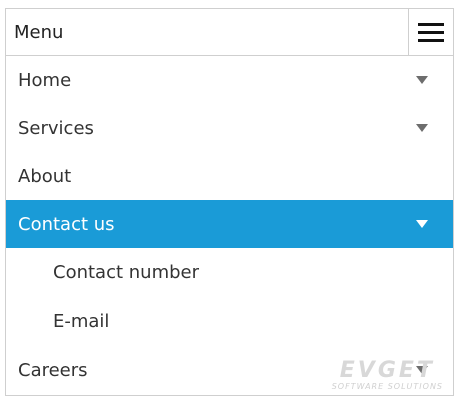 Image resolution: width=464 pixels, height=409 pixels. Describe the element at coordinates (126, 272) in the screenshot. I see `menu-item-label: Contact number` at that location.